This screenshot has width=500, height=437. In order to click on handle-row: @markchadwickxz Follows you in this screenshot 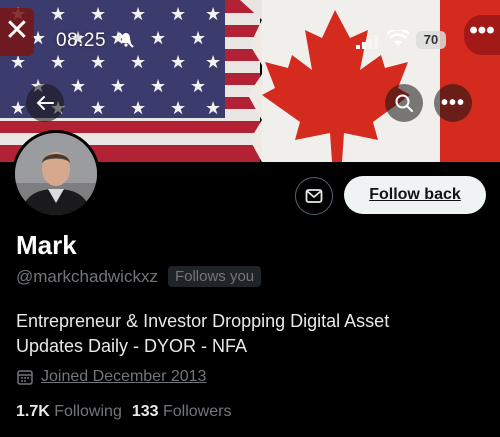, I will do `click(139, 276)`.